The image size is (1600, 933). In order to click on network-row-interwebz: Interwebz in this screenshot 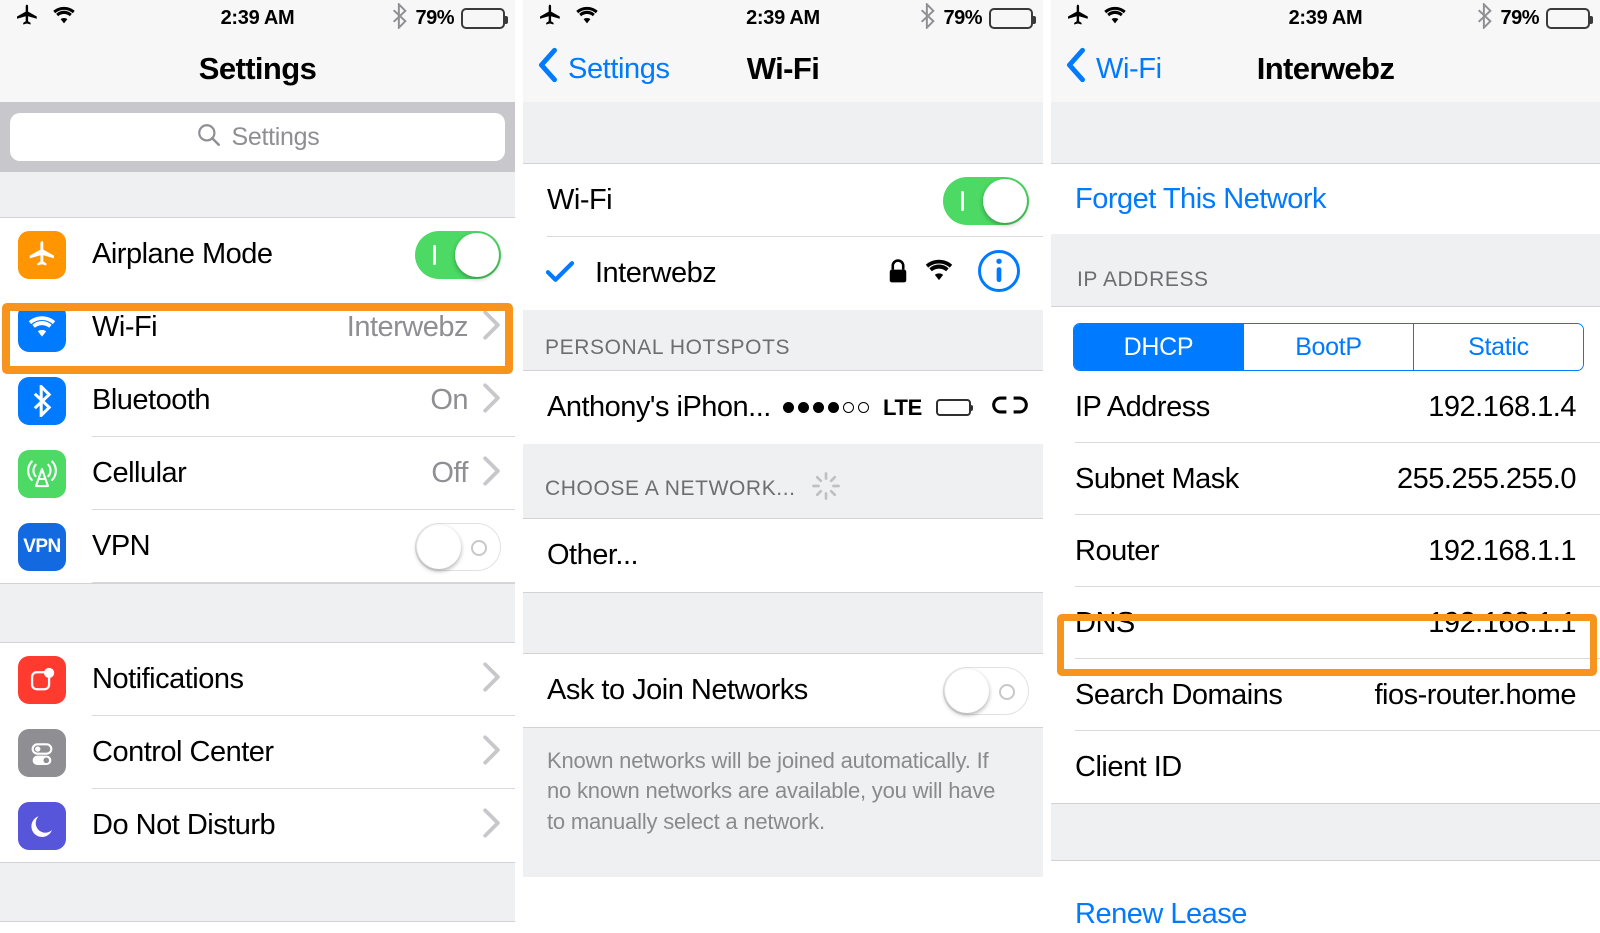, I will do `click(783, 273)`.